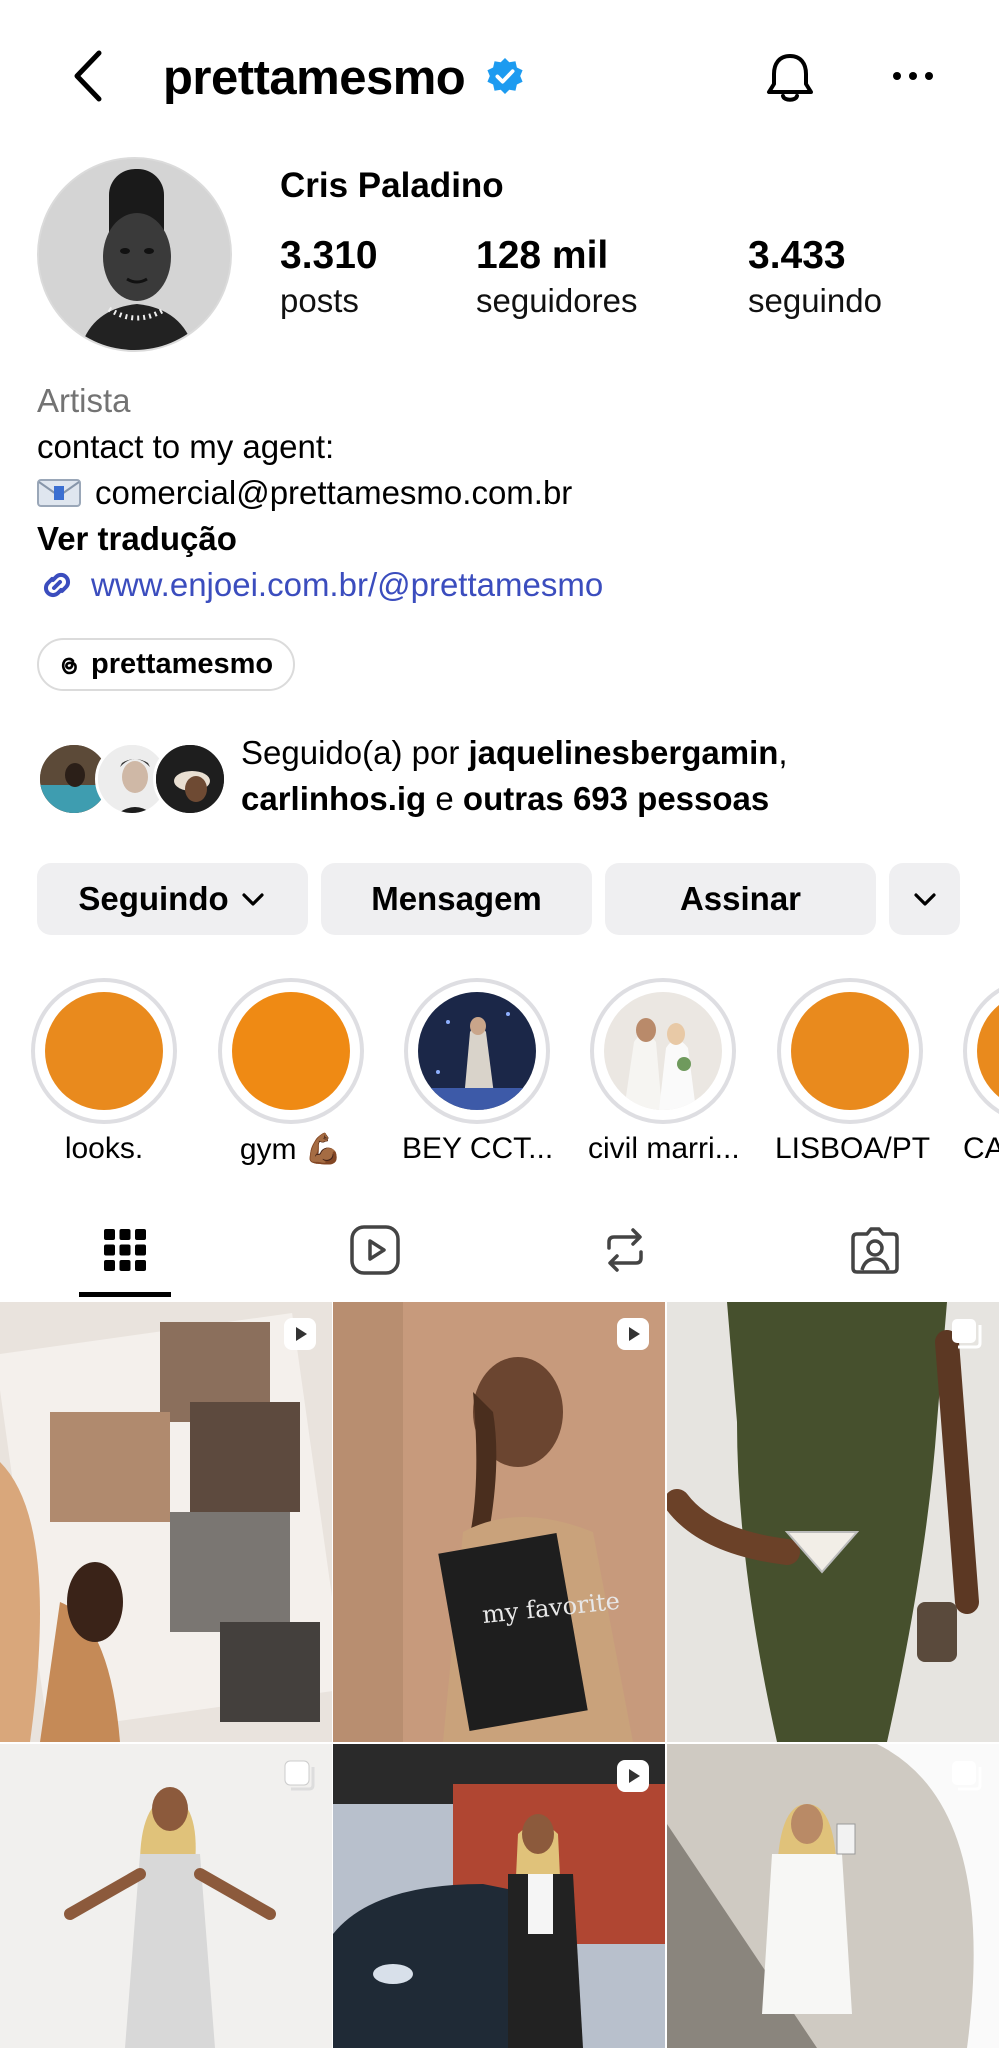  Describe the element at coordinates (57, 585) in the screenshot. I see `link-icon` at that location.